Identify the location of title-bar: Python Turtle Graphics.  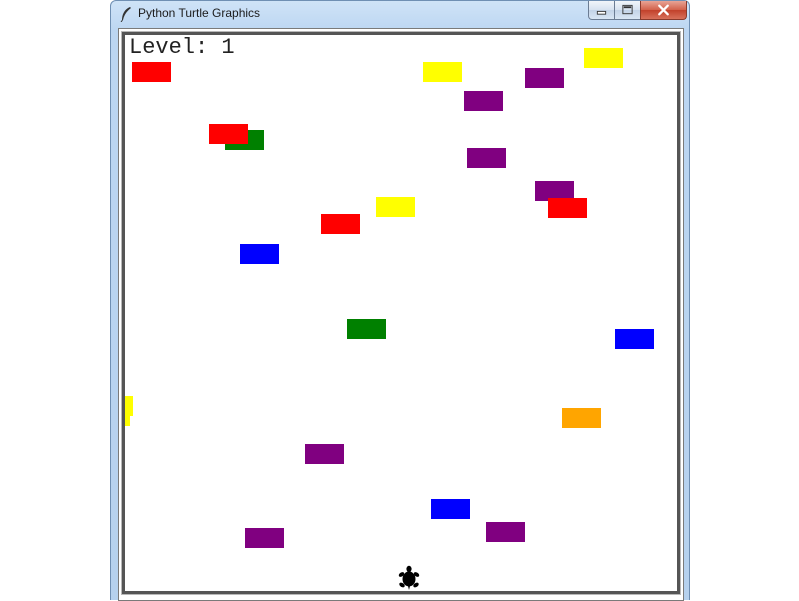
(400, 14).